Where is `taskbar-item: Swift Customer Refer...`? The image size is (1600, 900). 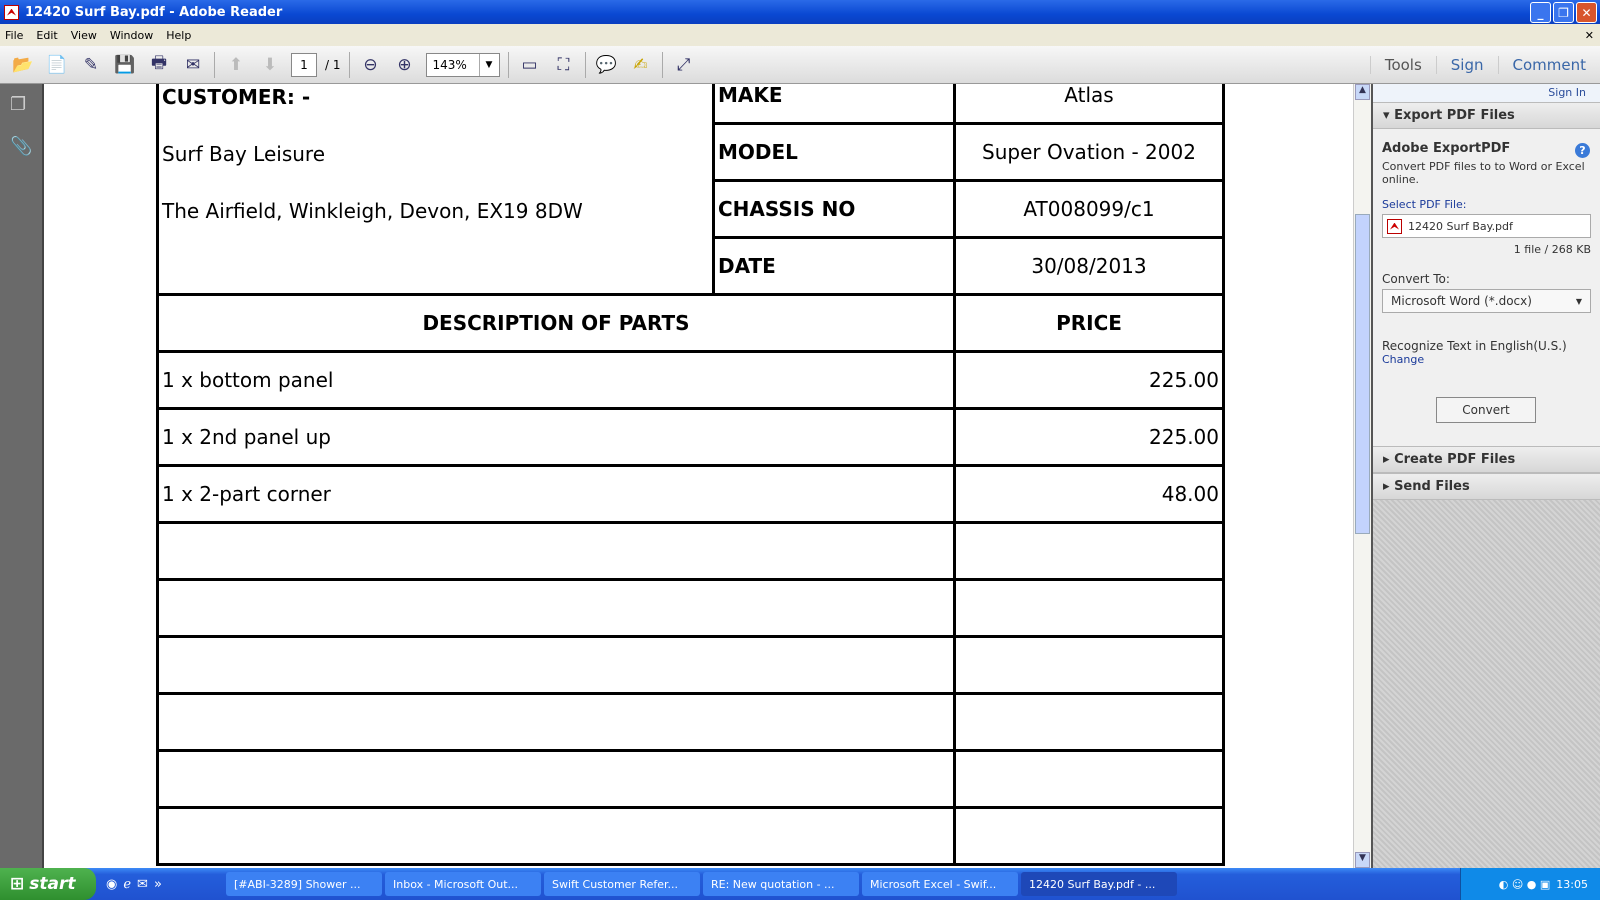 taskbar-item: Swift Customer Refer... is located at coordinates (622, 884).